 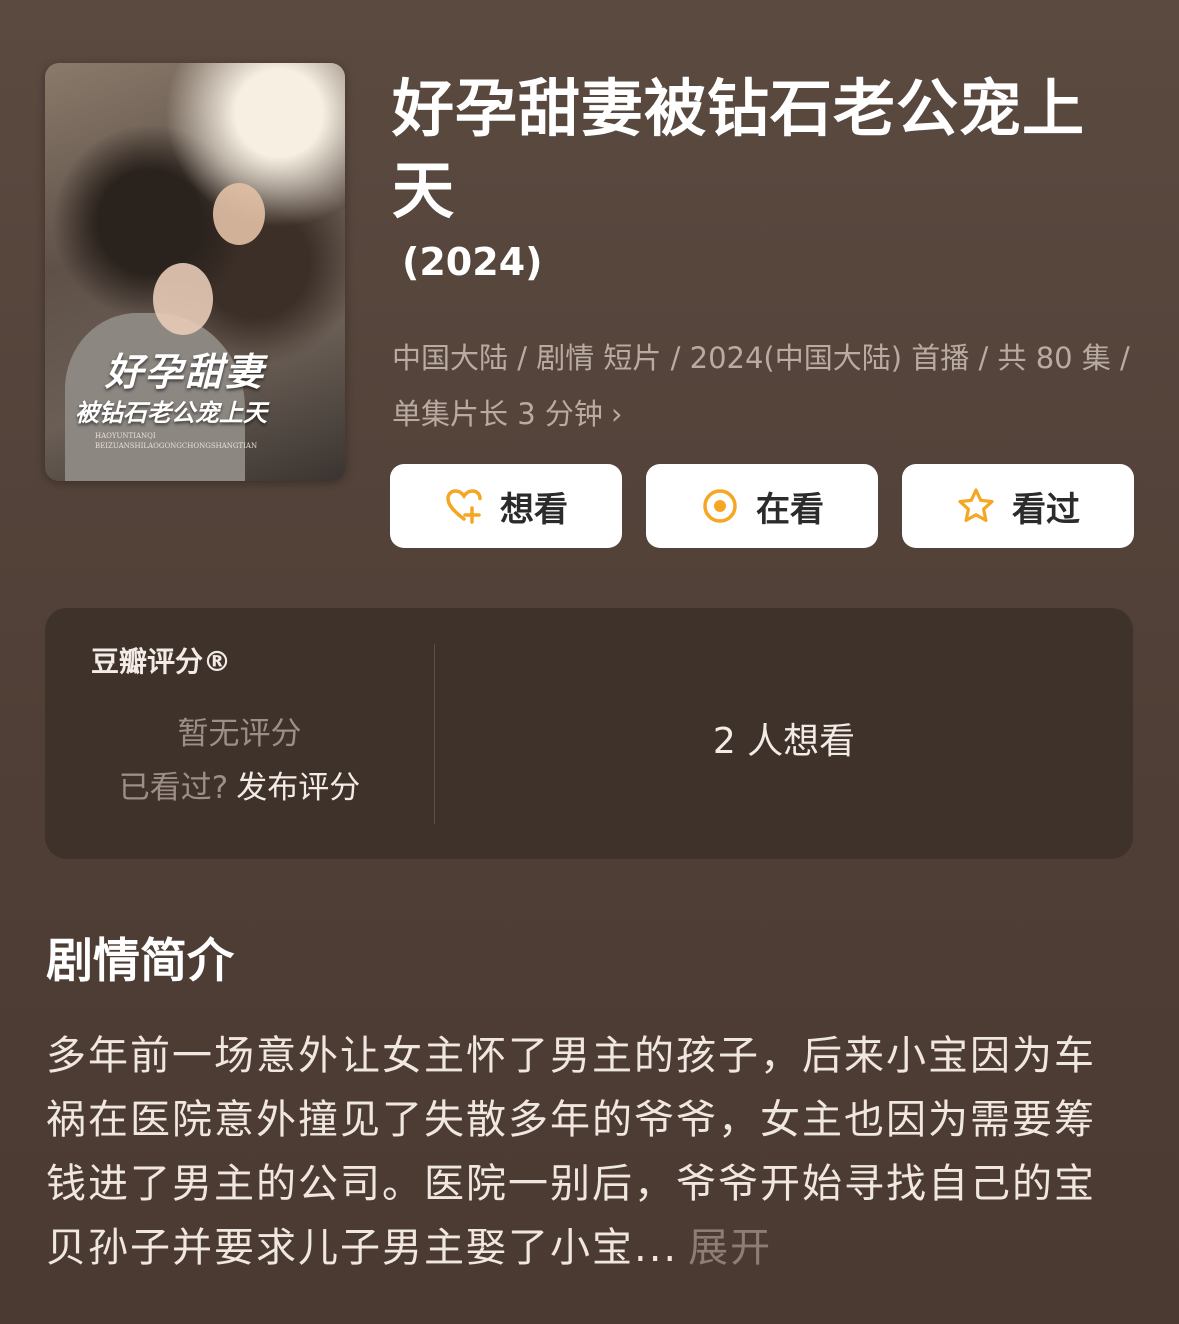 What do you see at coordinates (784, 738) in the screenshot?
I see `want-count: 2 人想看` at bounding box center [784, 738].